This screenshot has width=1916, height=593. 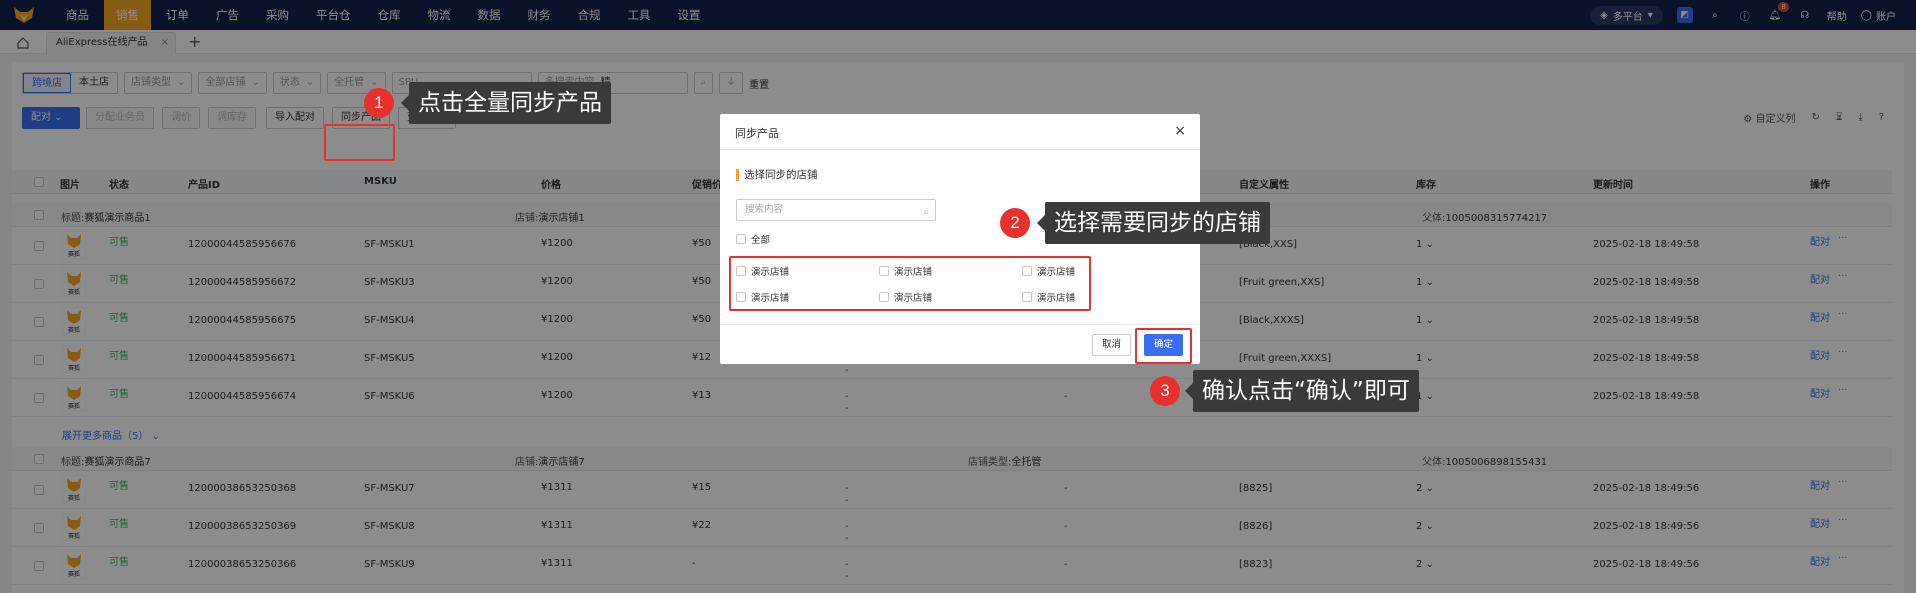 I want to click on dialog-header: 同步产品 ×, so click(x=960, y=132).